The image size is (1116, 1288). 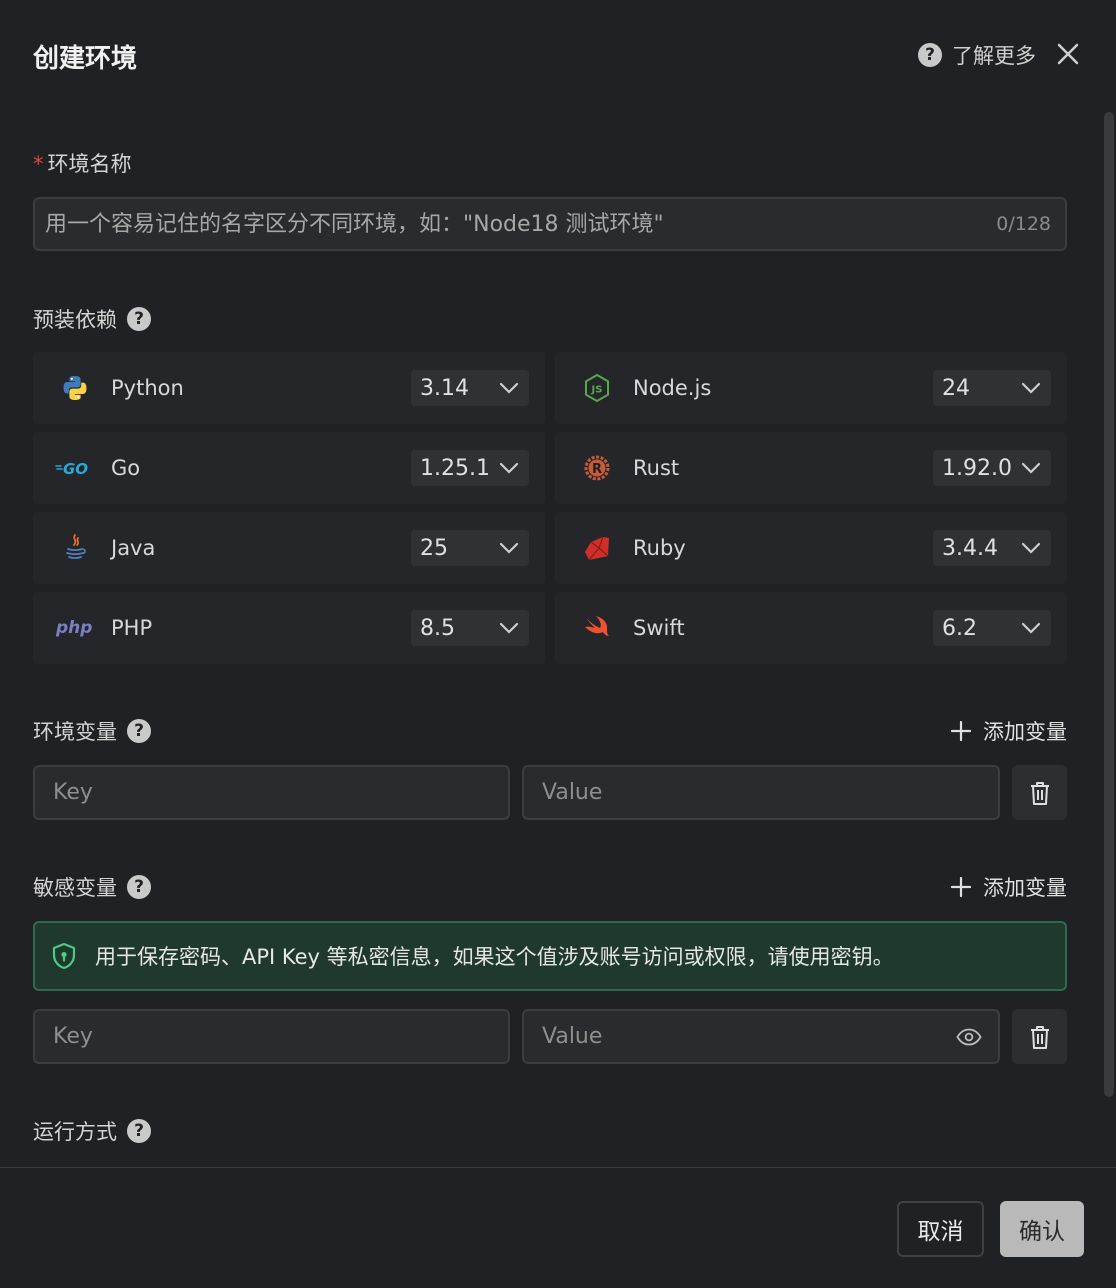 I want to click on version-select: 6.2, so click(x=992, y=628).